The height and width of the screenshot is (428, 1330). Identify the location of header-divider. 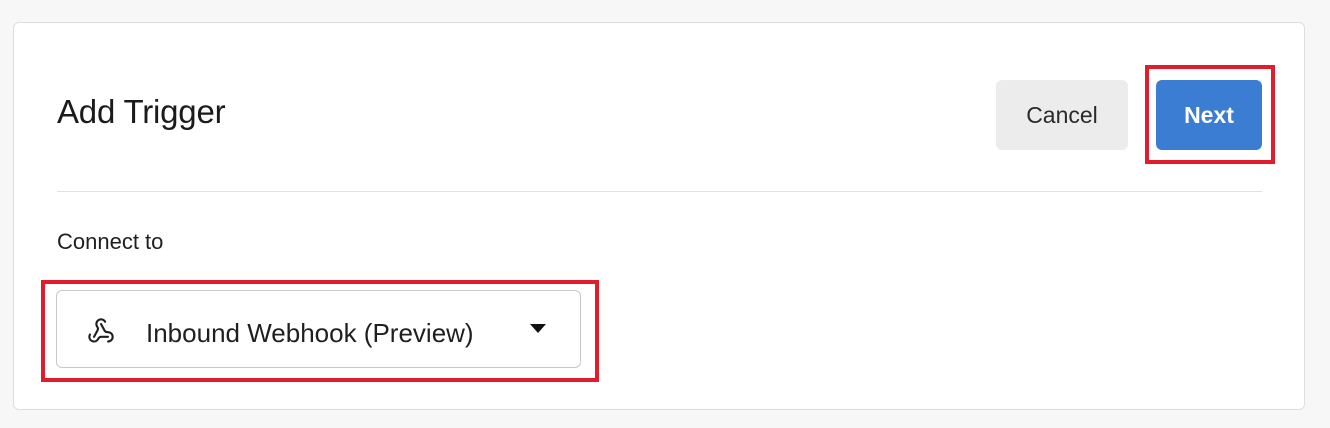
(659, 191).